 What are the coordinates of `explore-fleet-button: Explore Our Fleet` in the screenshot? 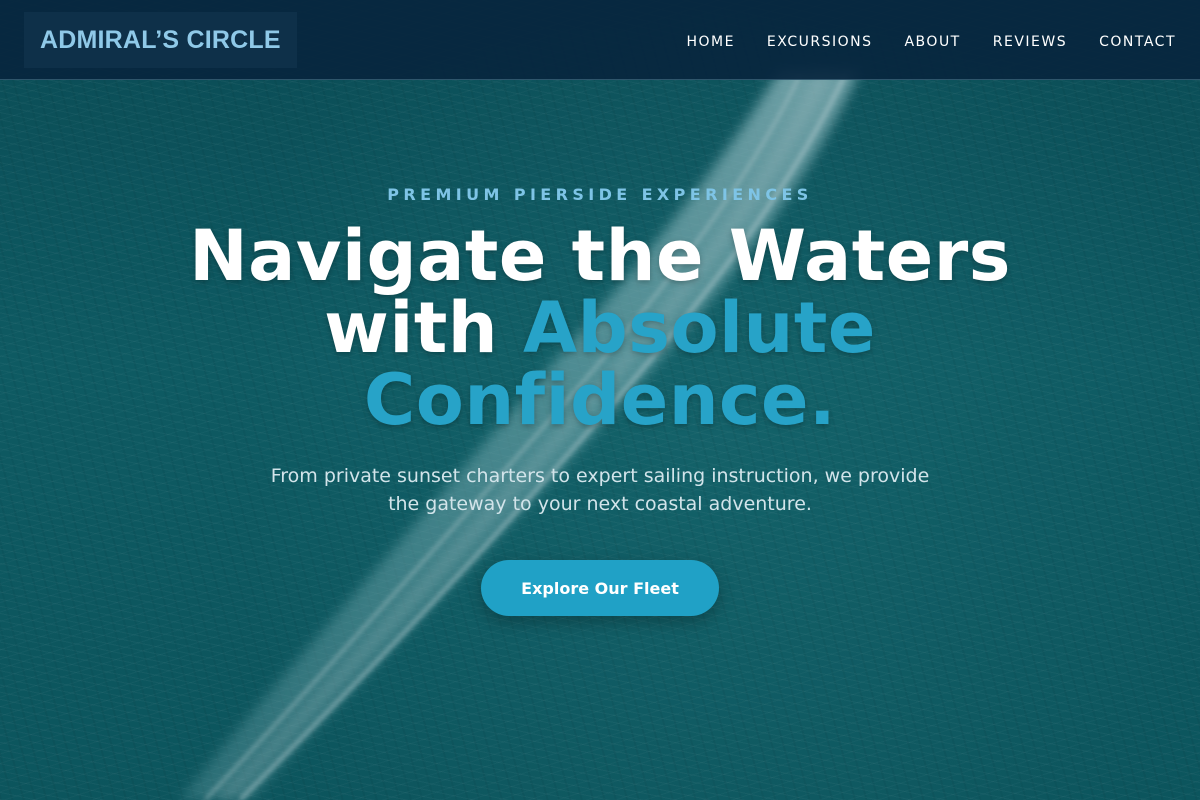 It's located at (600, 588).